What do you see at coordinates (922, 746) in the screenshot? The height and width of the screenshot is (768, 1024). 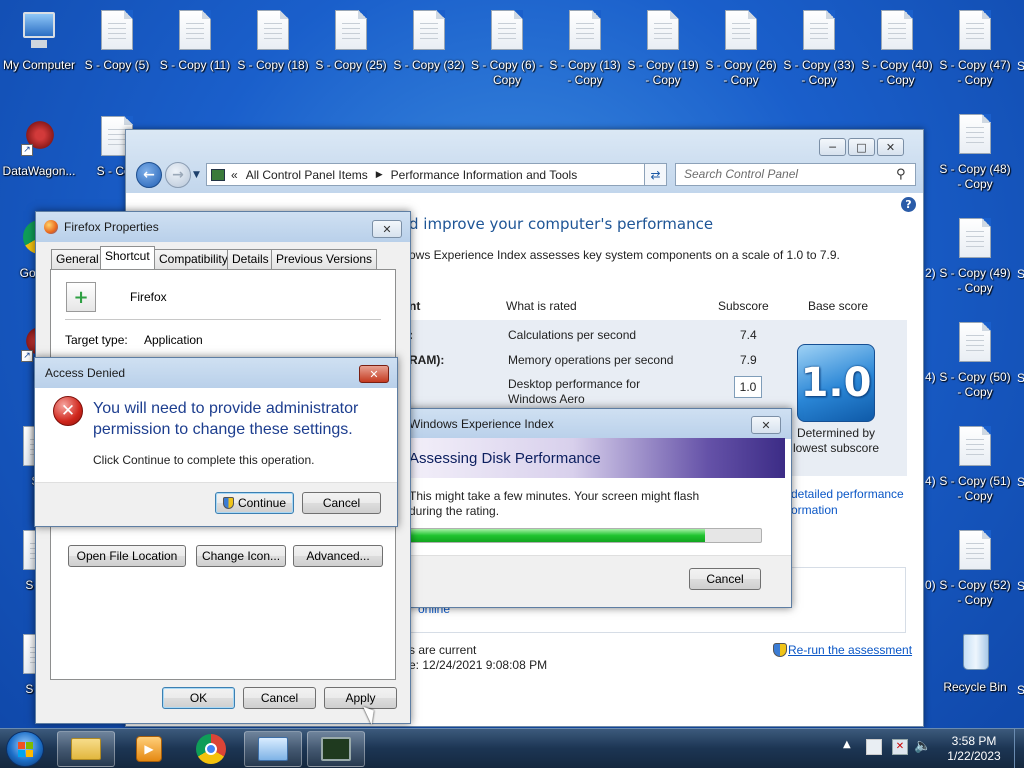 I see `volume-icon: 🔈` at bounding box center [922, 746].